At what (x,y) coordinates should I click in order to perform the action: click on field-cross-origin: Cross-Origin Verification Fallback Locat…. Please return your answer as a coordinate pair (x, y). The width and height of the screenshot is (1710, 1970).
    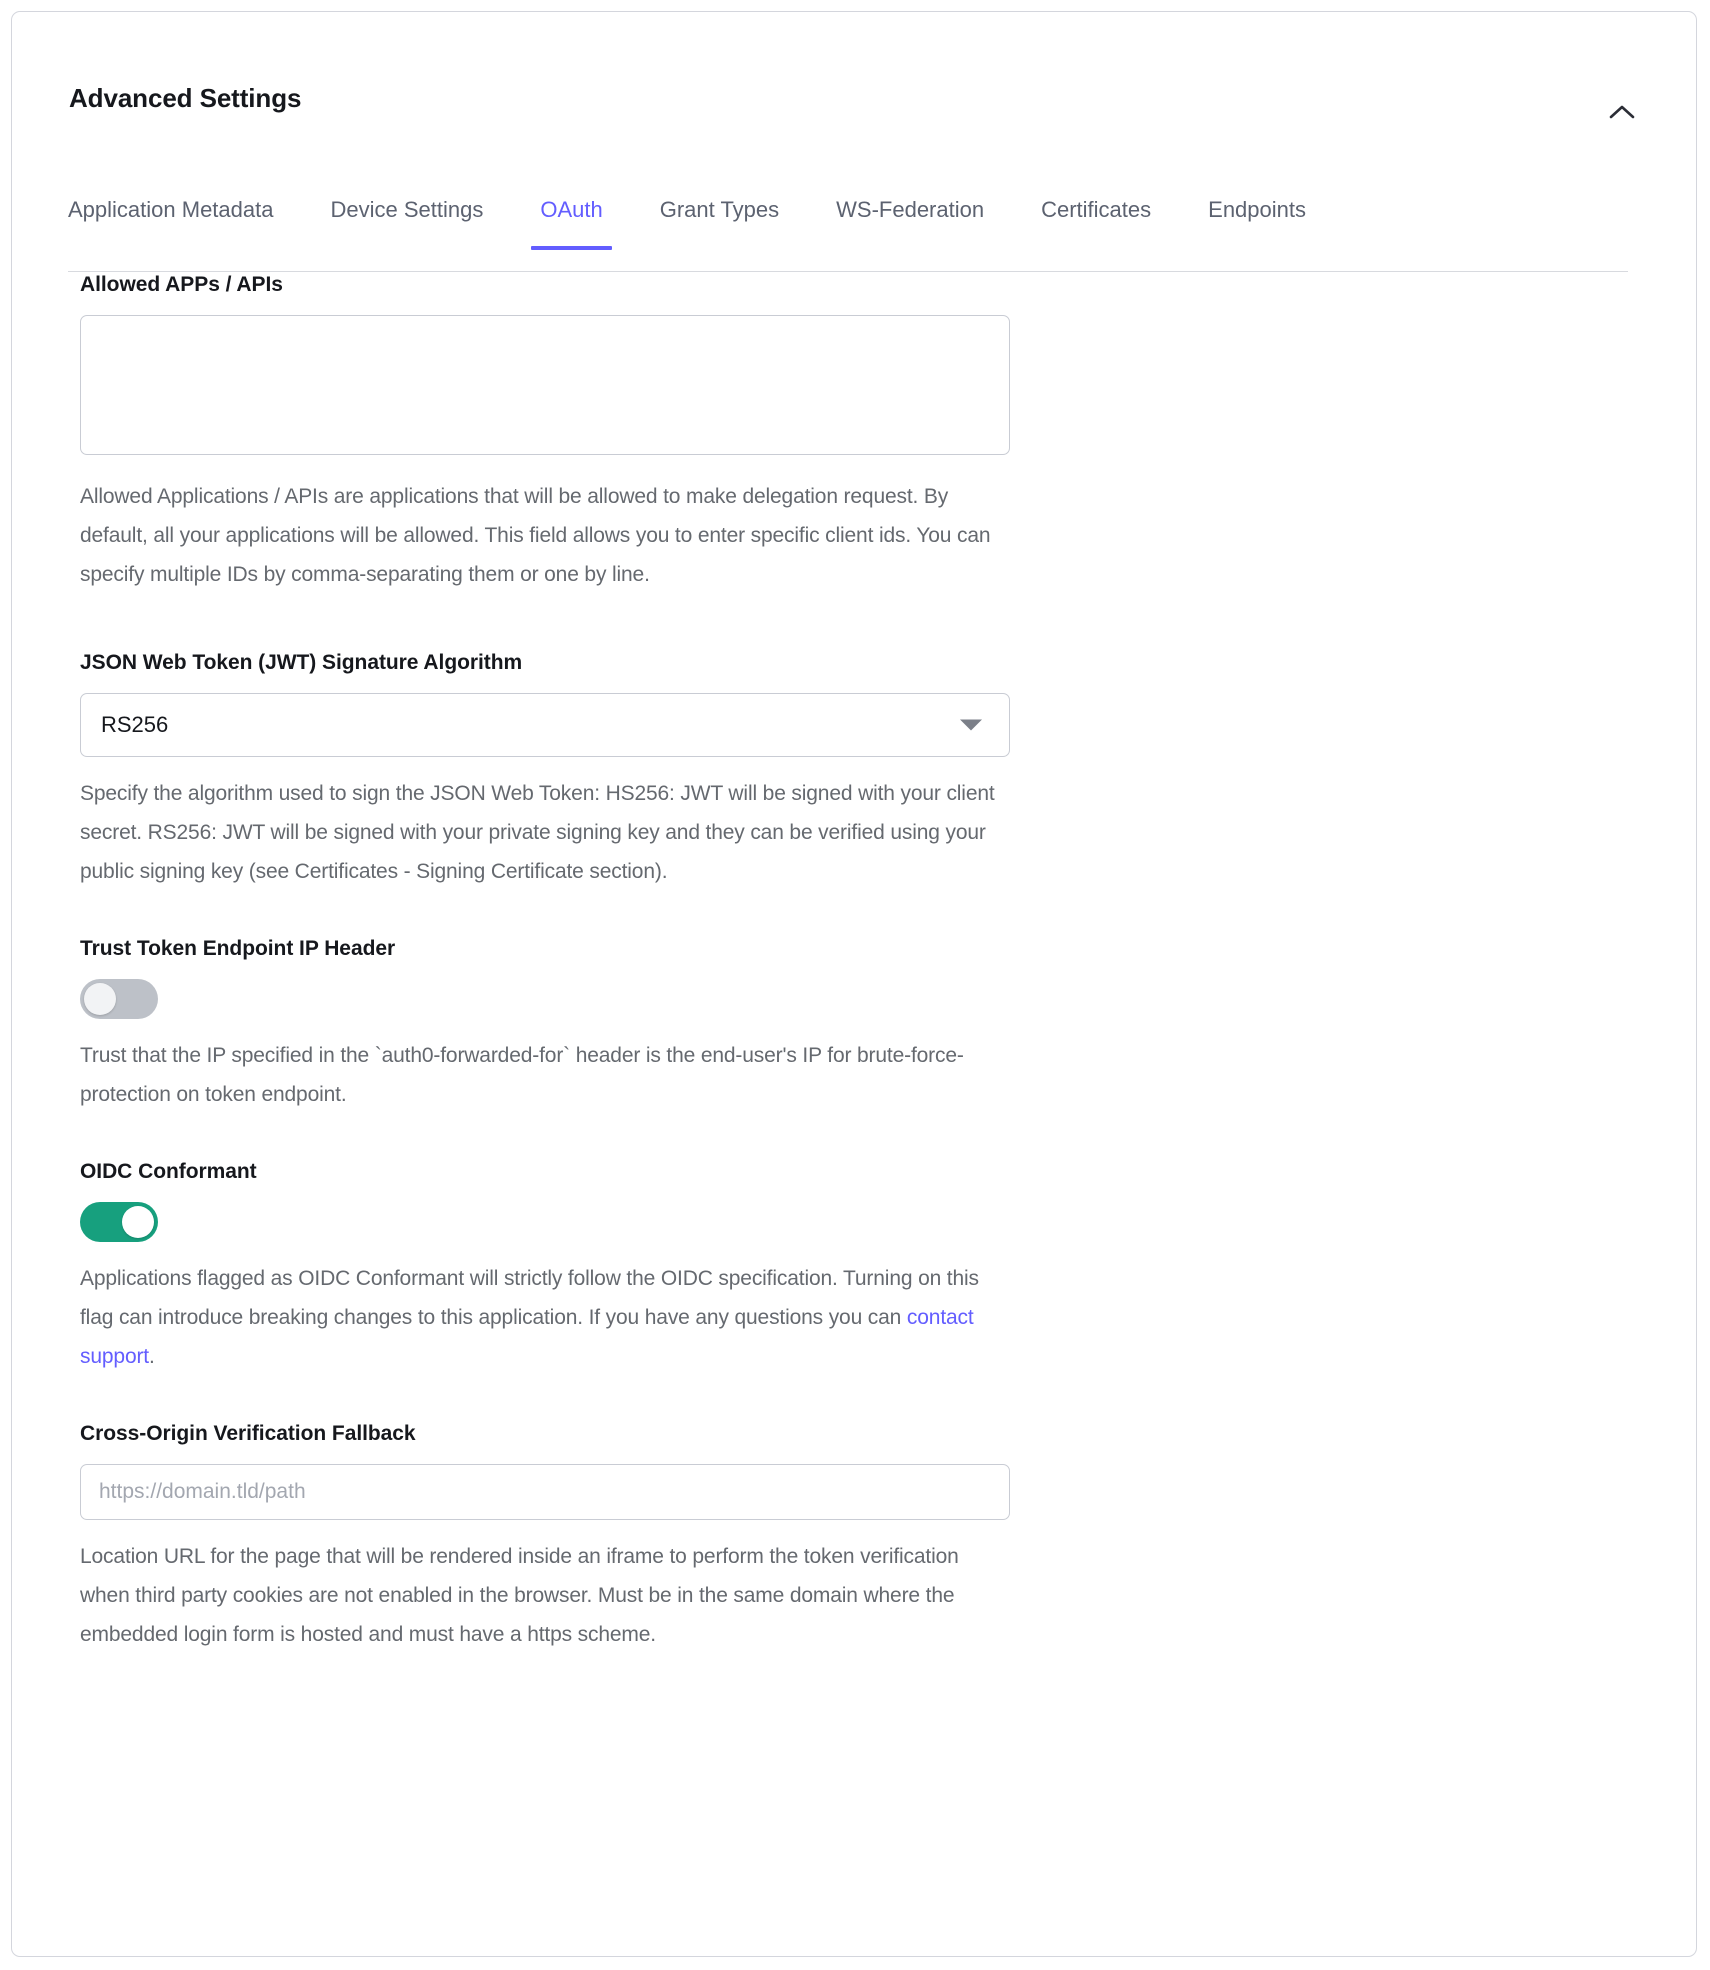
    Looking at the image, I should click on (854, 1537).